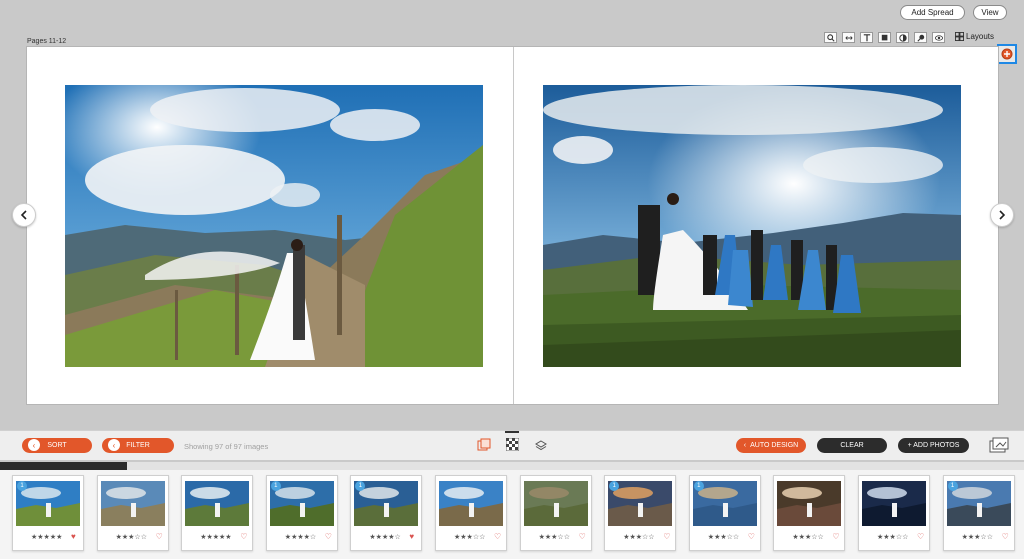  I want to click on background-icon, so click(902, 37).